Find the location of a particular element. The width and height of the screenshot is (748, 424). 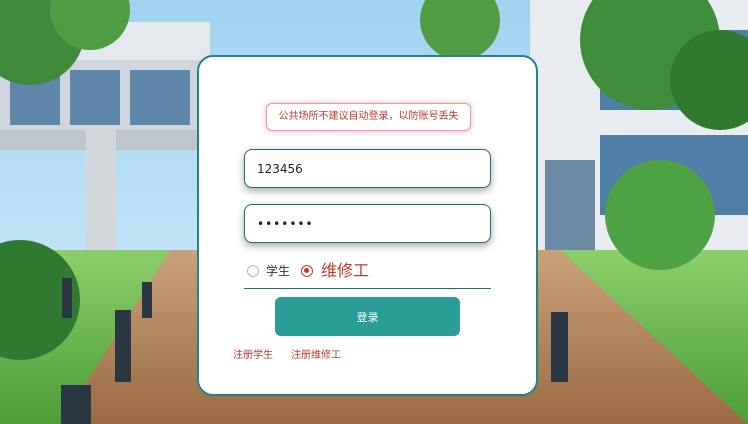

register-student-link: 注册学生 is located at coordinates (253, 353).